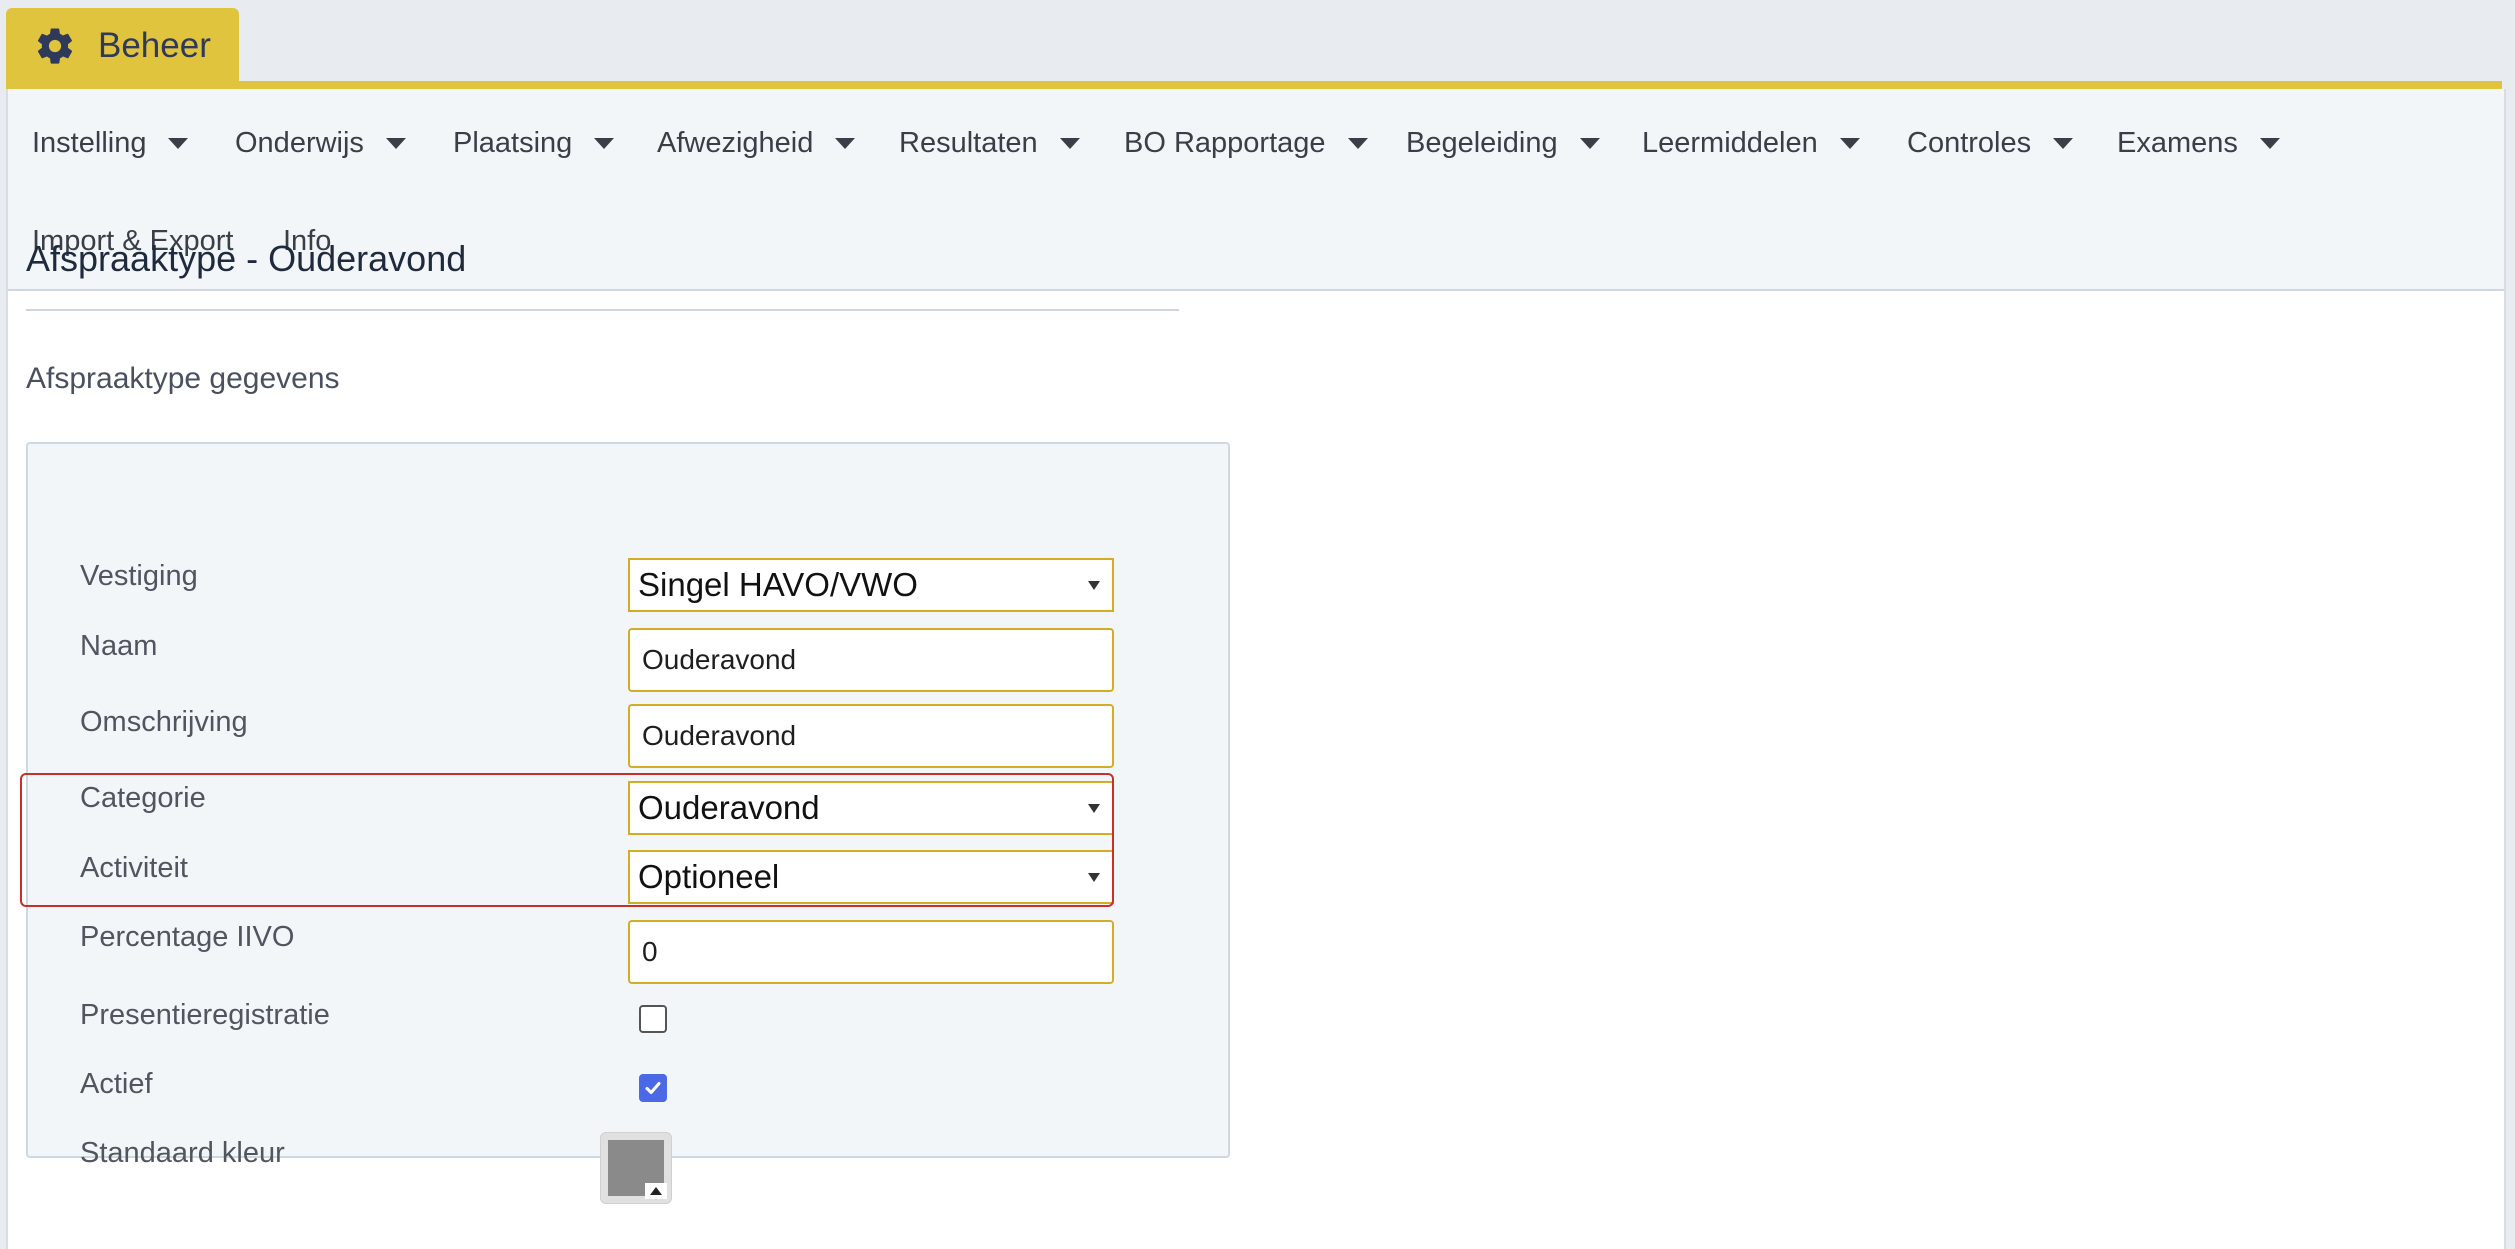 This screenshot has width=2515, height=1249. I want to click on actief-checkbox, so click(653, 1088).